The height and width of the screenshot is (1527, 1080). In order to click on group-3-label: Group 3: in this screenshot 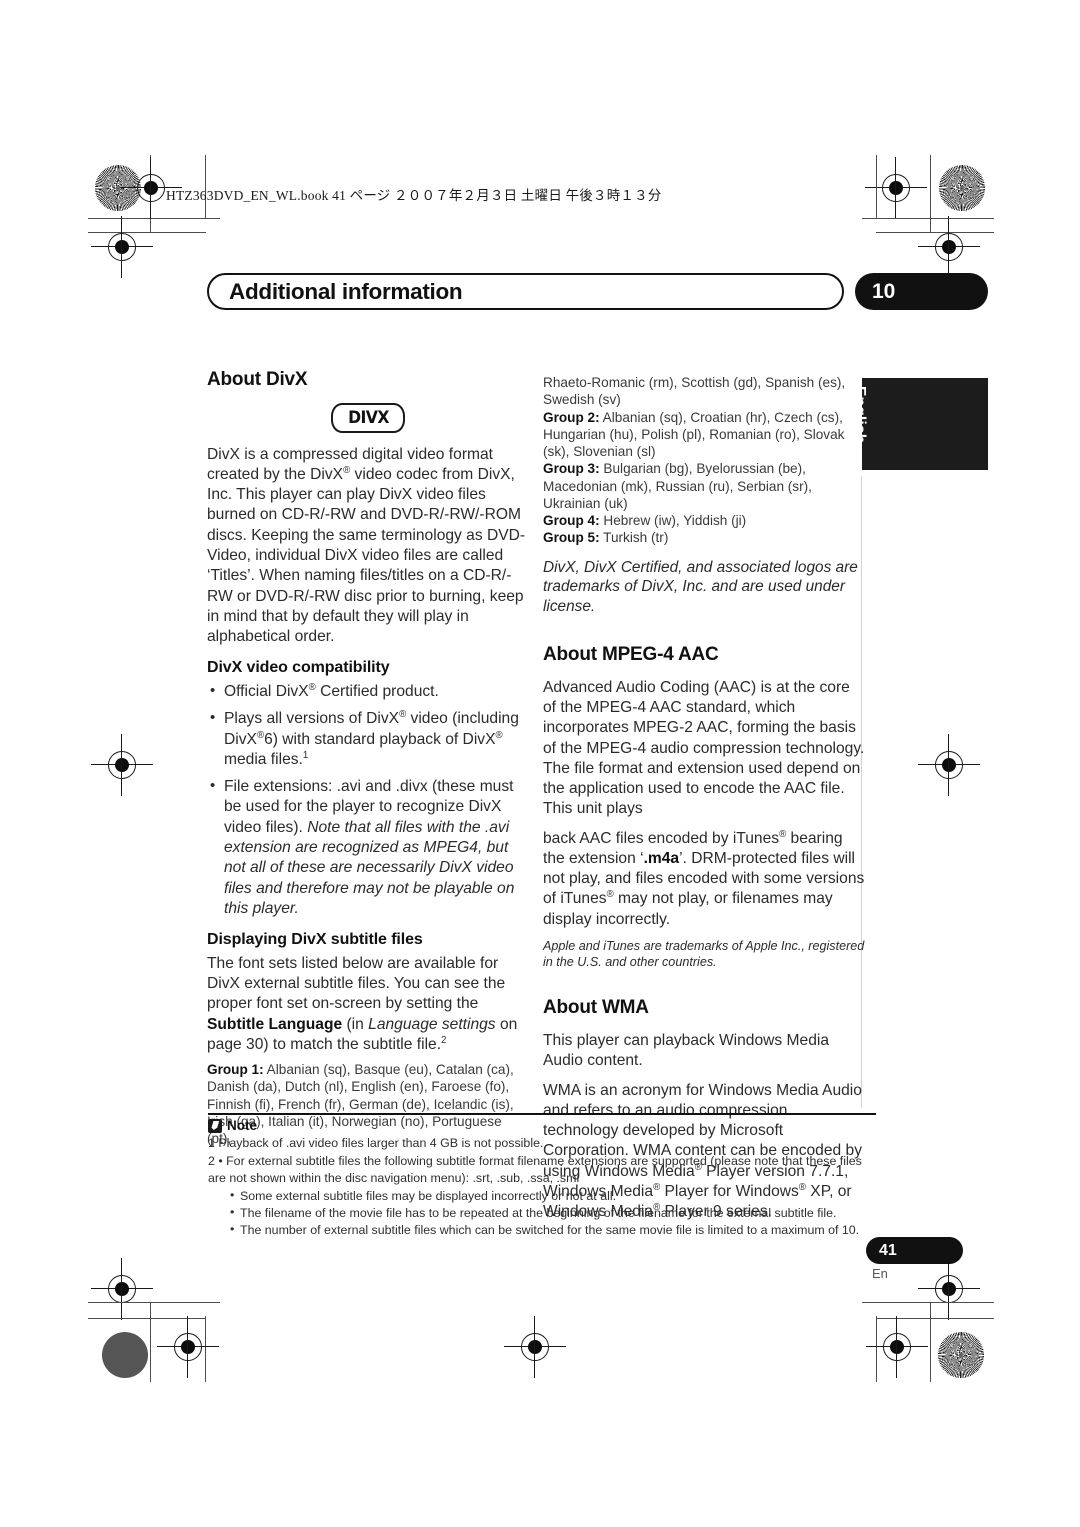, I will do `click(571, 469)`.